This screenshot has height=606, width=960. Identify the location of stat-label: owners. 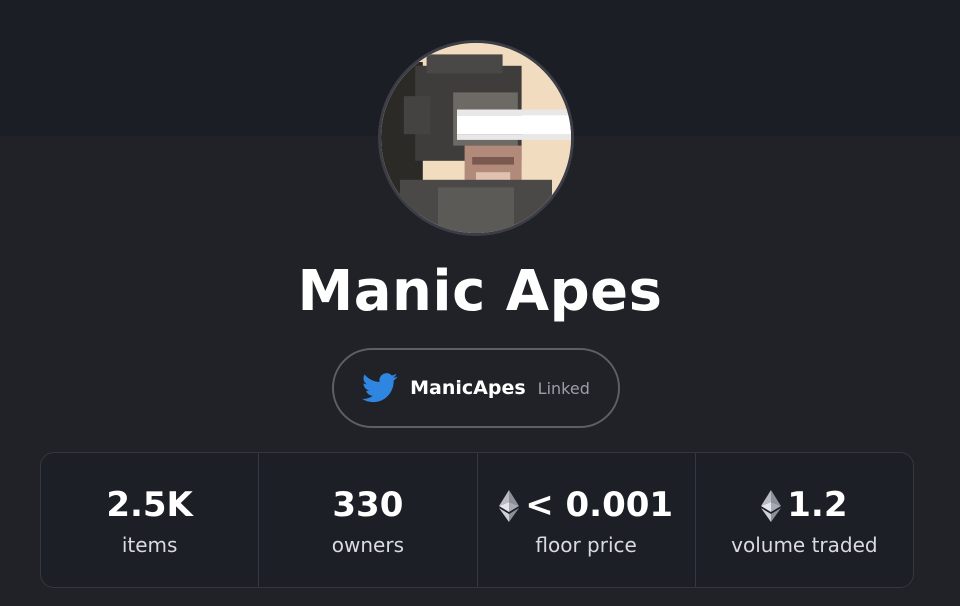
(367, 545).